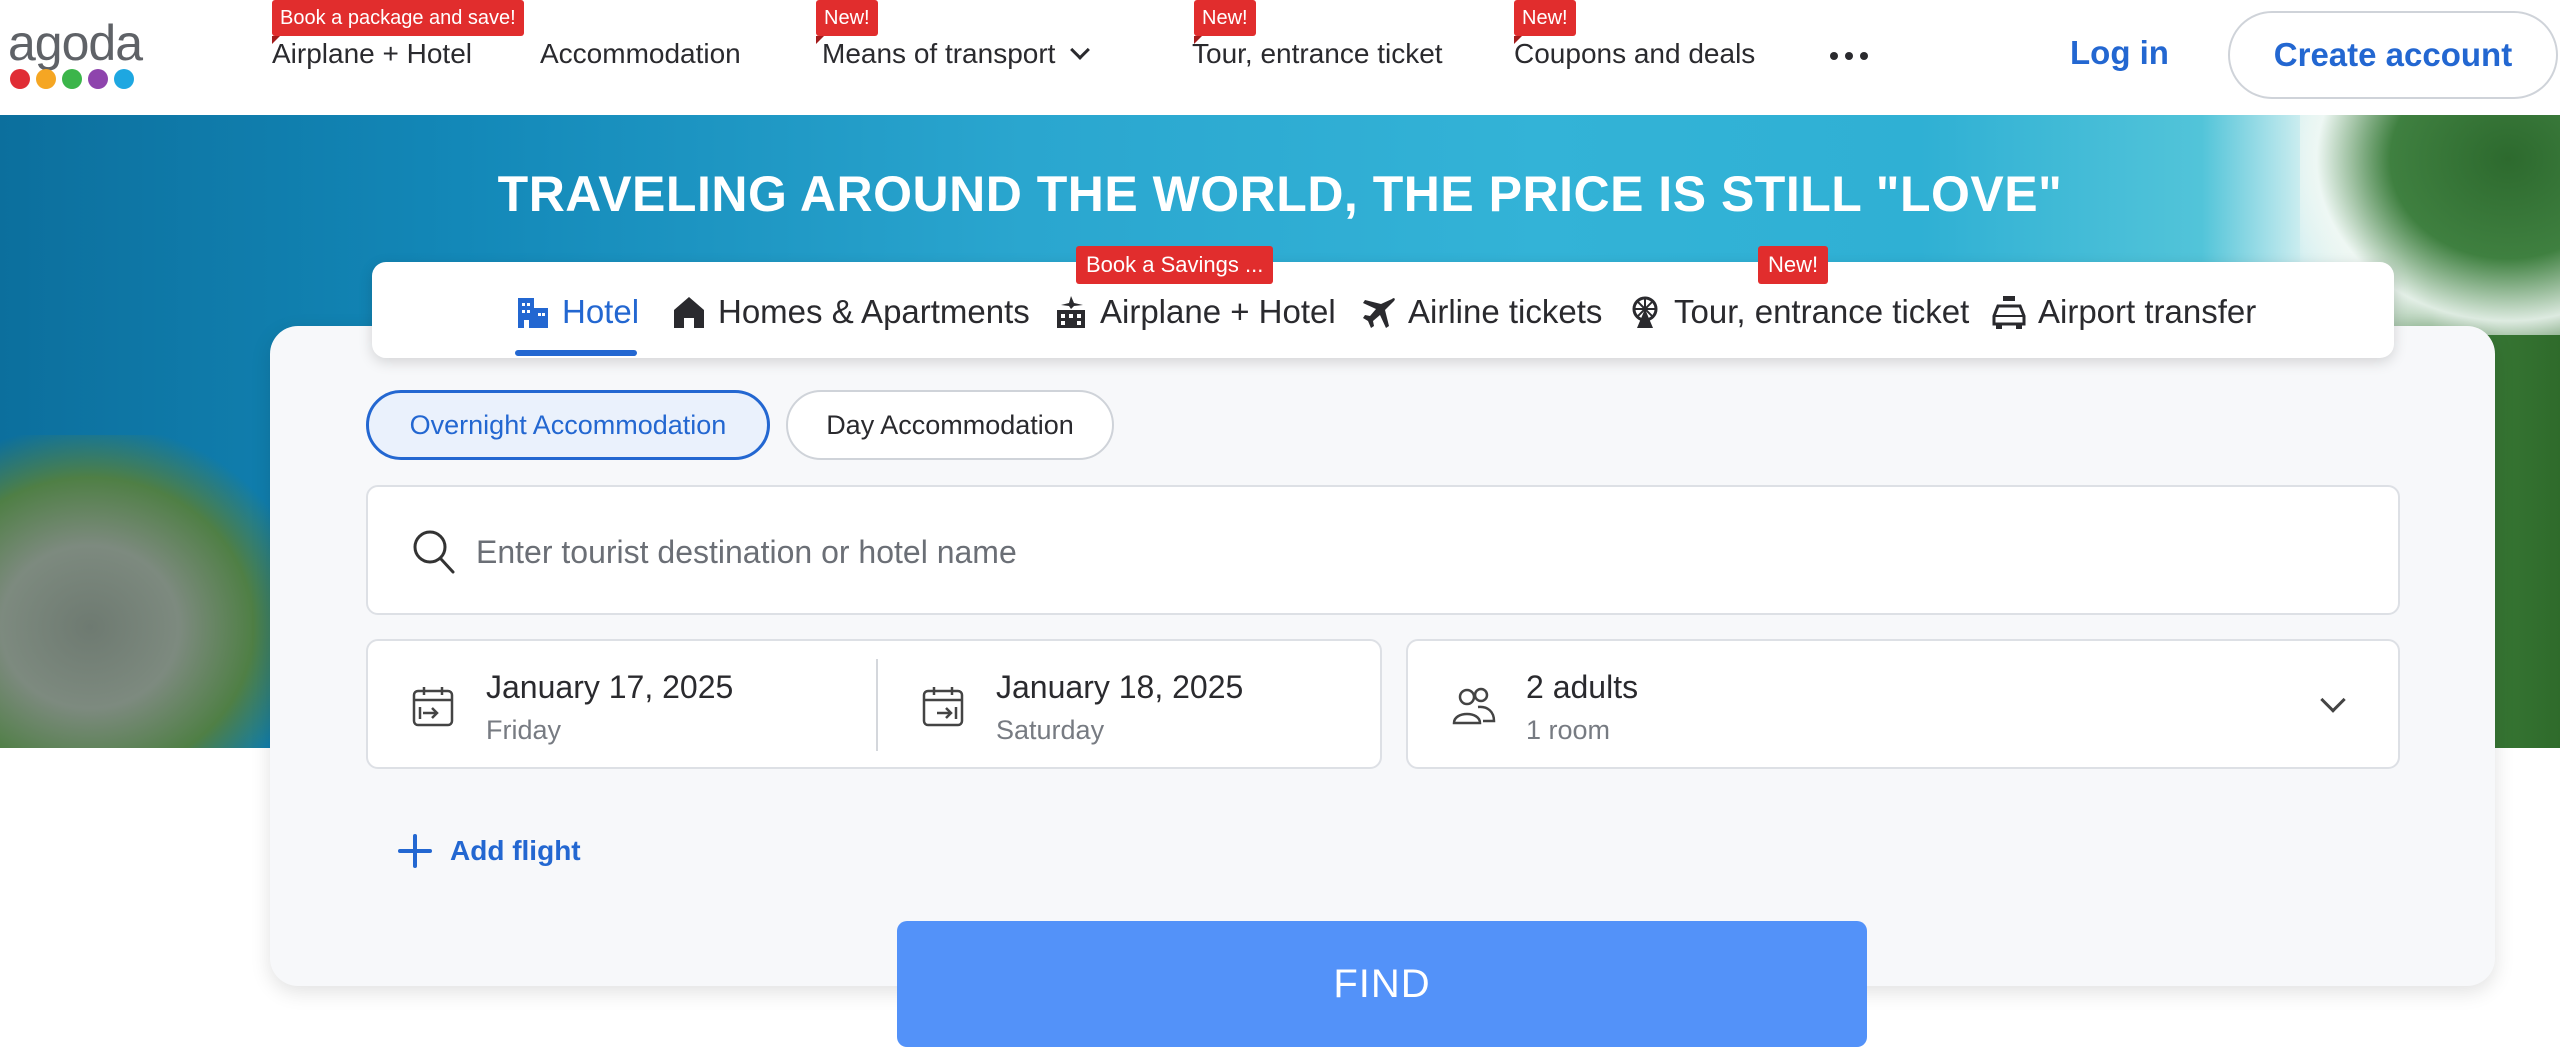  Describe the element at coordinates (1822, 311) in the screenshot. I see `tab-tour-label: Tour, entrance ticket` at that location.